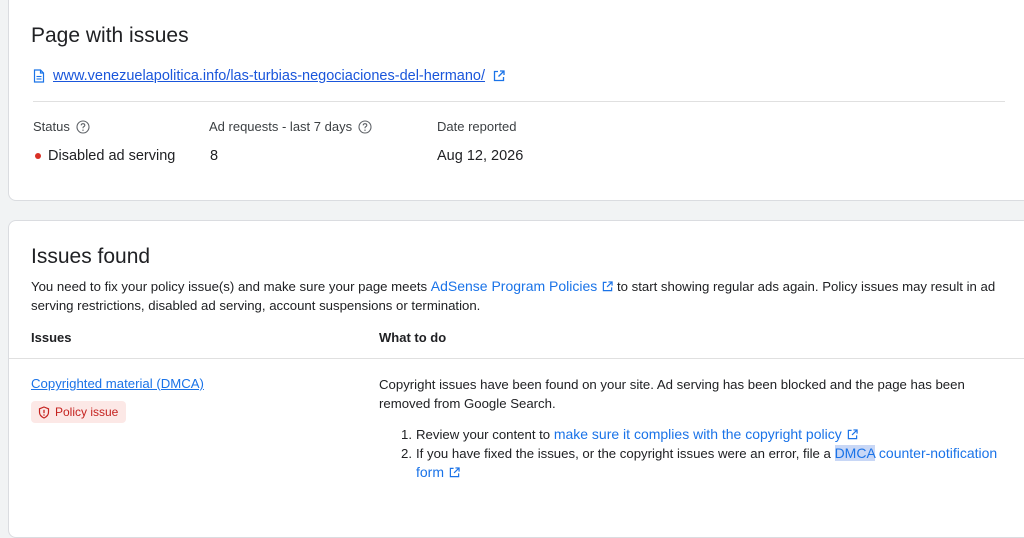  What do you see at coordinates (855, 453) in the screenshot?
I see `selected-text: DMCA` at bounding box center [855, 453].